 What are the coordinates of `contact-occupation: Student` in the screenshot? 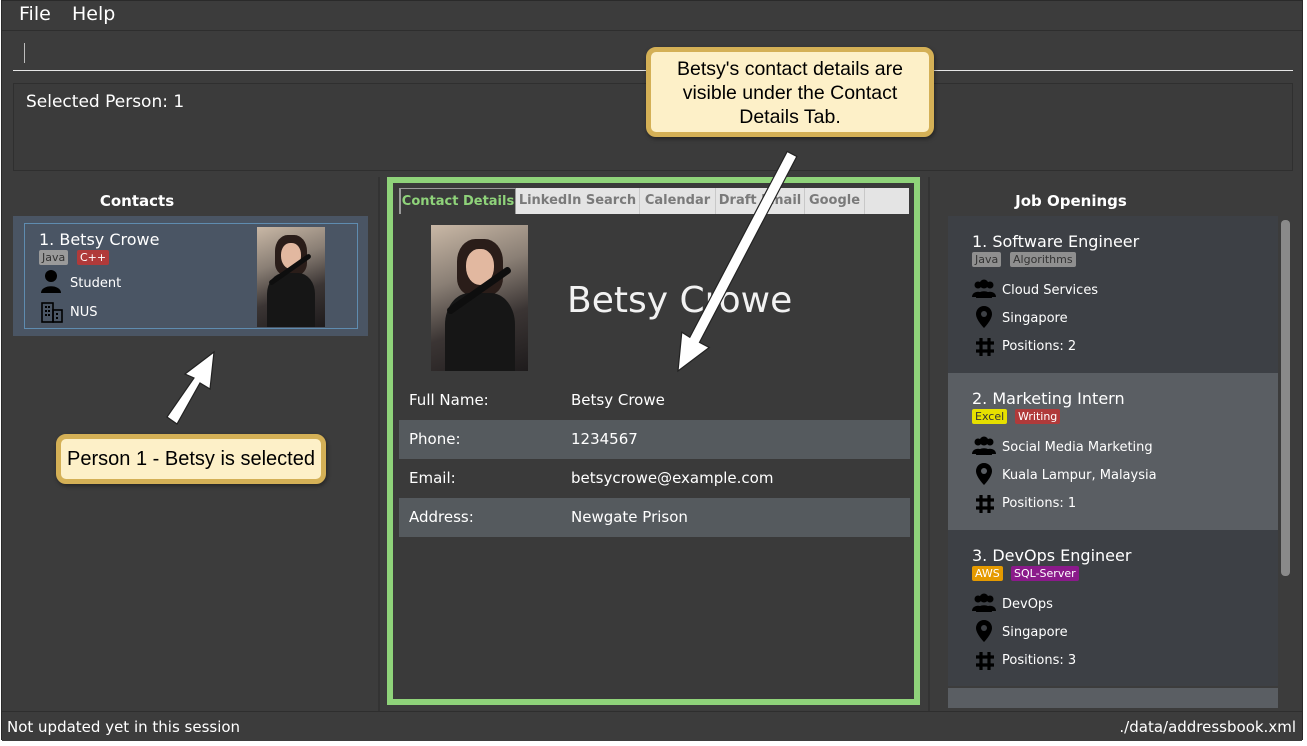 It's located at (96, 283).